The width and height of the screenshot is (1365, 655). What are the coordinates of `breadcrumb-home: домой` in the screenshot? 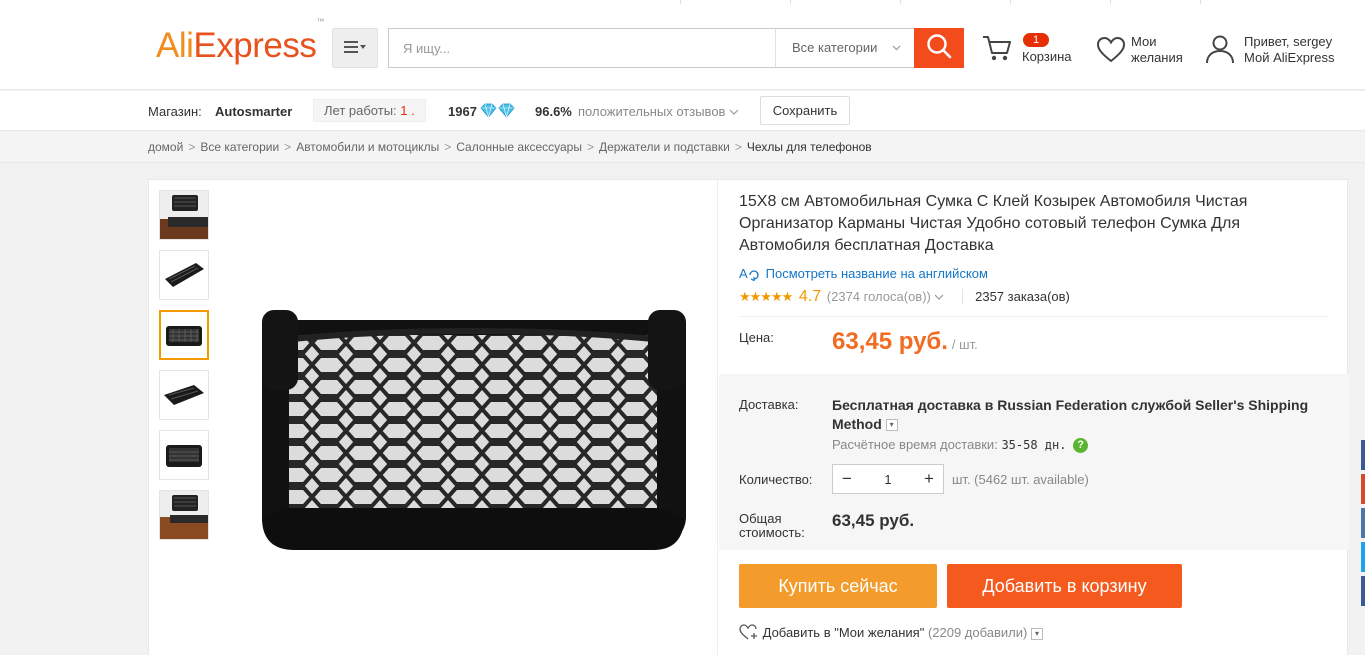 It's located at (165, 147).